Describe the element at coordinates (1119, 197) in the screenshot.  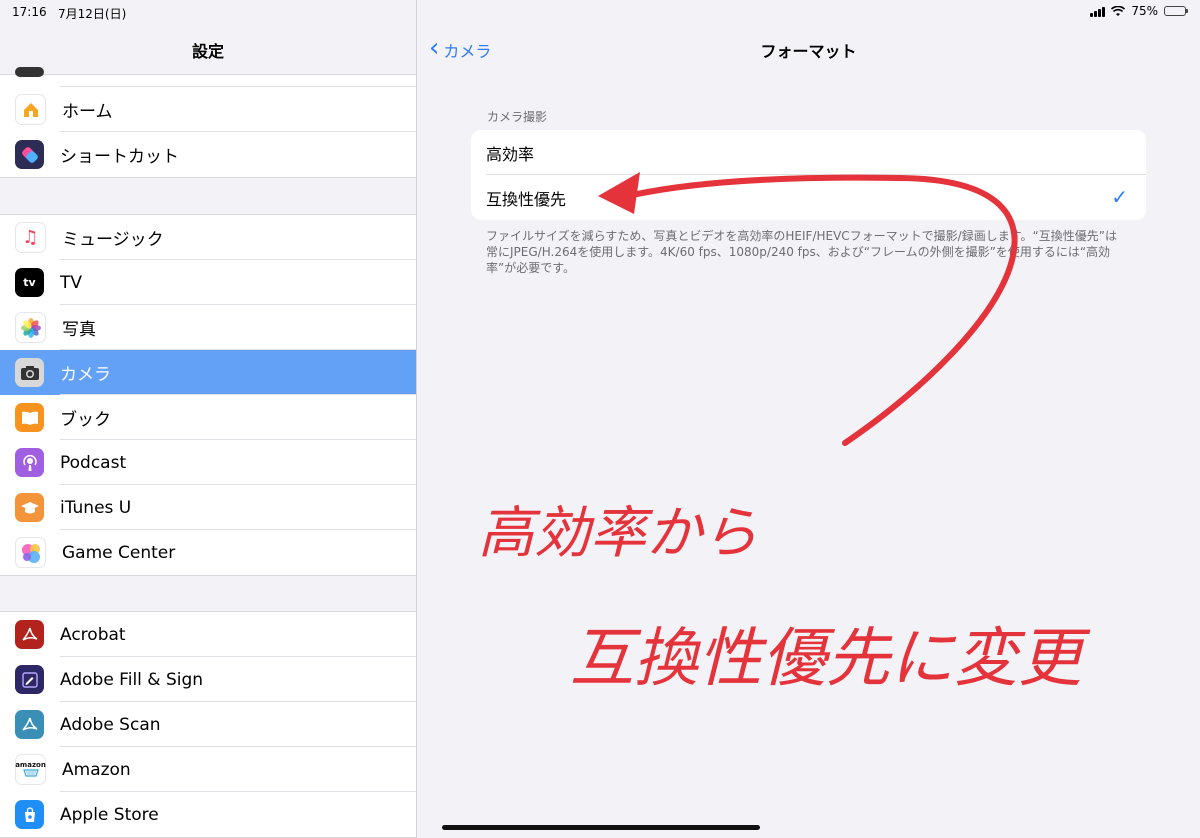
I see `checkmark-icon: ✓` at that location.